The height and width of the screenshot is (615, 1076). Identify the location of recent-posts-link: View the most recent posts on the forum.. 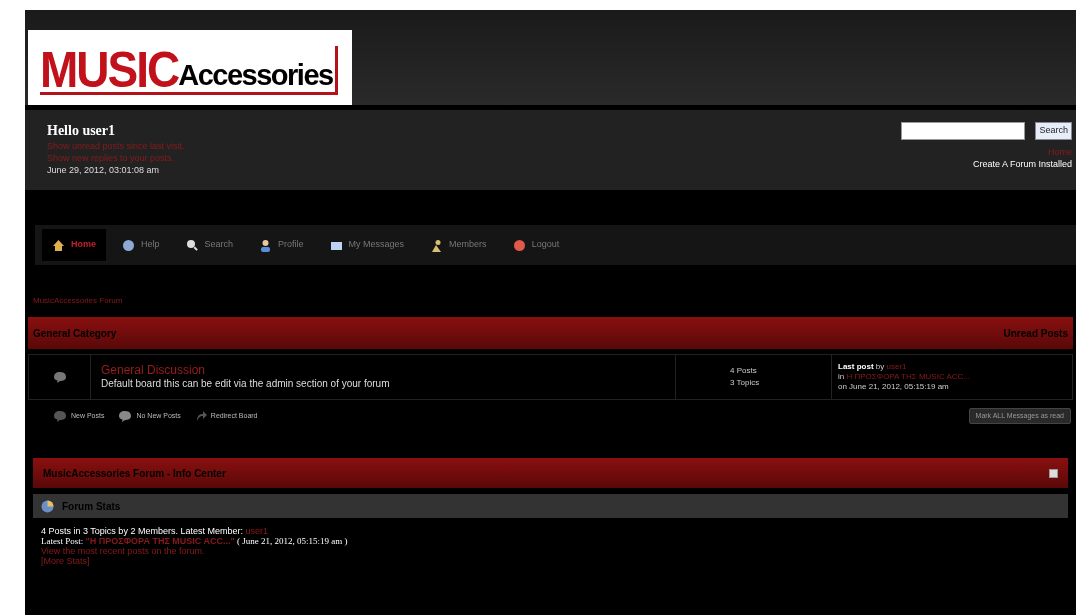
(558, 551).